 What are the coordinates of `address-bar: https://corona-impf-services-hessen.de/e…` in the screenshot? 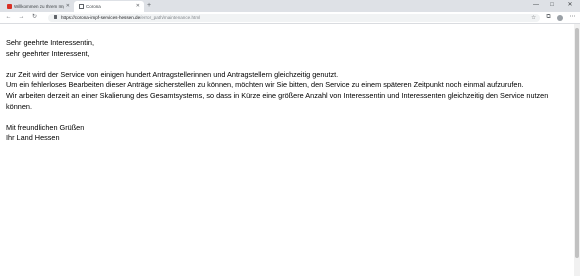 It's located at (294, 17).